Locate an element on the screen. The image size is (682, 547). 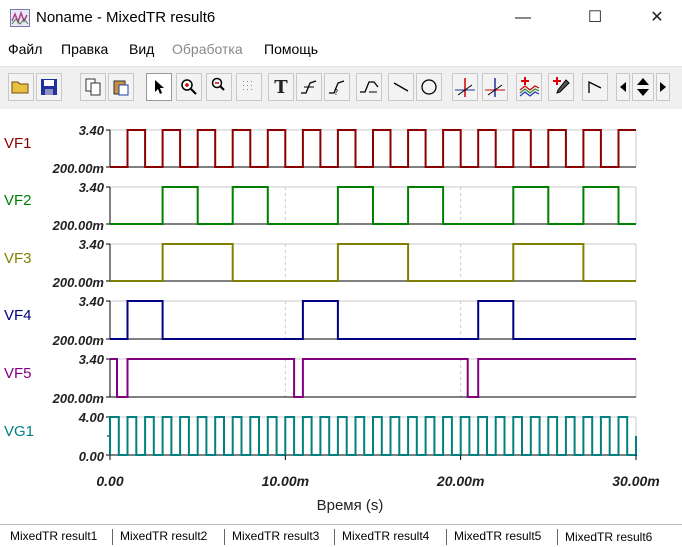
scroll-updown-icon is located at coordinates (643, 87).